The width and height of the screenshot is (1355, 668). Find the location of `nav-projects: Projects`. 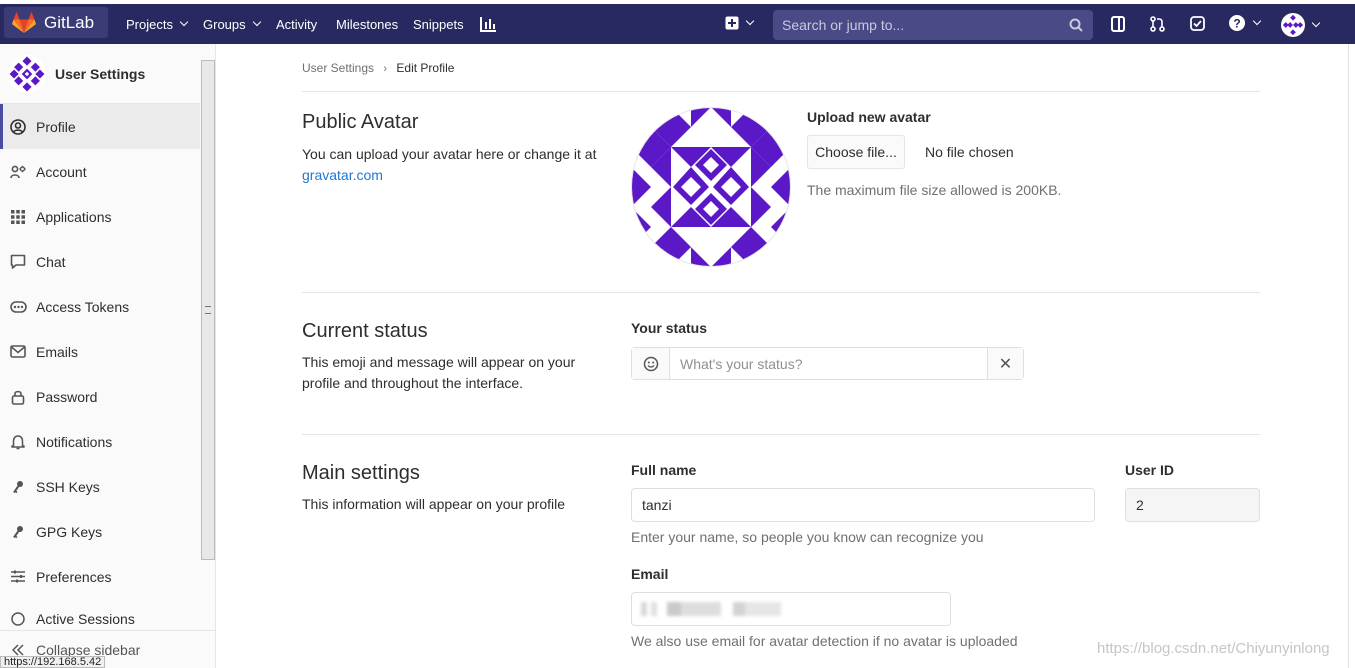

nav-projects: Projects is located at coordinates (157, 24).